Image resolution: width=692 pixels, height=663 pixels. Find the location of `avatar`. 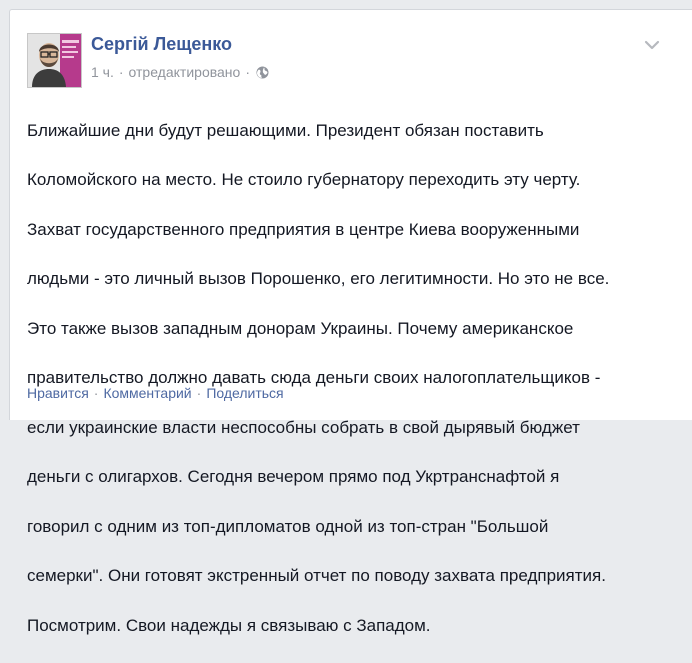

avatar is located at coordinates (54, 60).